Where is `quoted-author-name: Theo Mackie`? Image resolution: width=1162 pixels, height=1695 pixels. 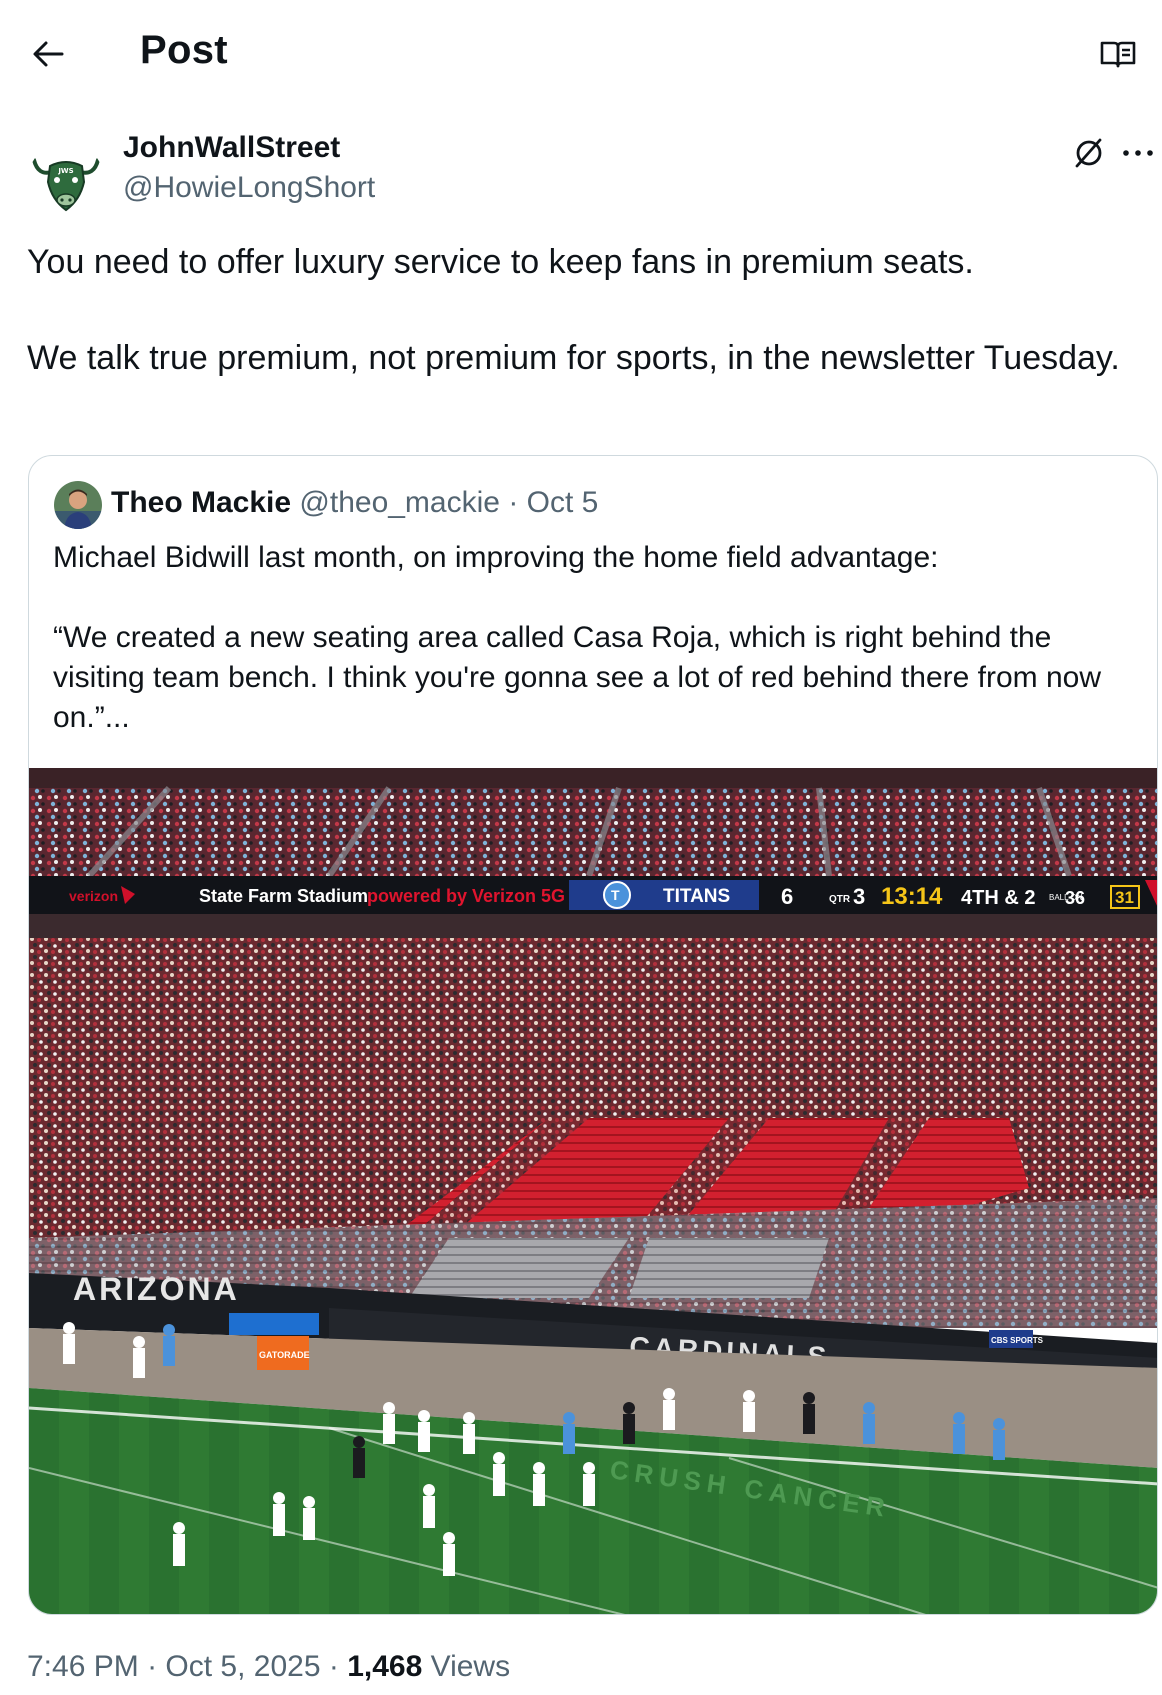
quoted-author-name: Theo Mackie is located at coordinates (201, 502).